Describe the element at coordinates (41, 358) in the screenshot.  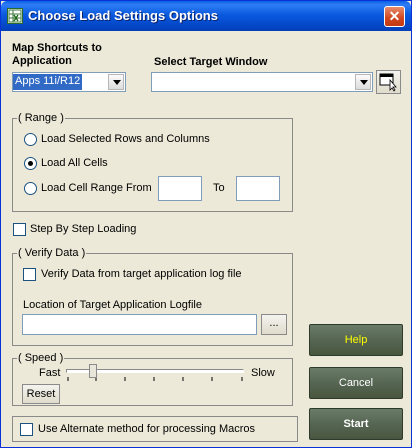
I see `speed-legend: ( Speed )` at that location.